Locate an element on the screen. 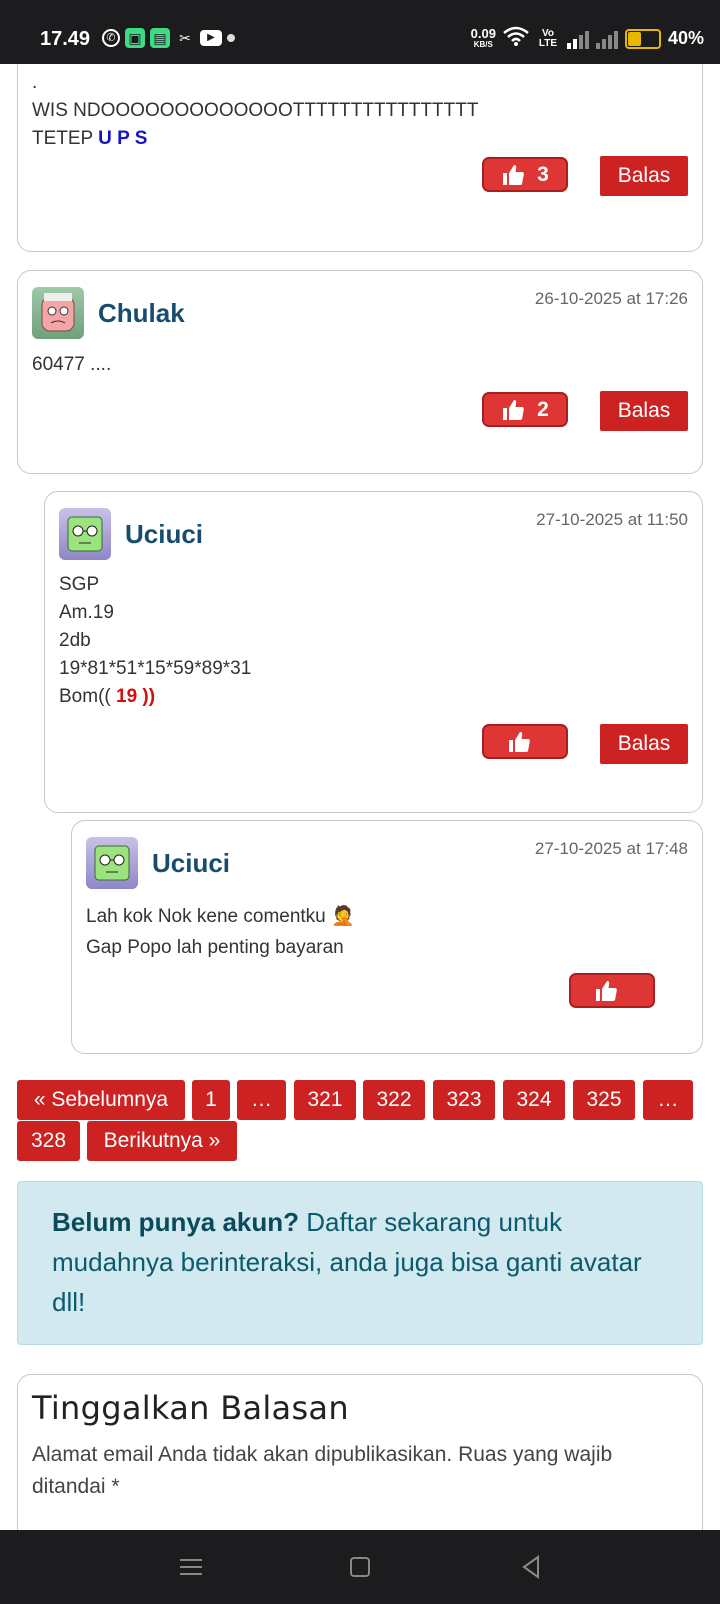  like-count: 2 is located at coordinates (543, 409).